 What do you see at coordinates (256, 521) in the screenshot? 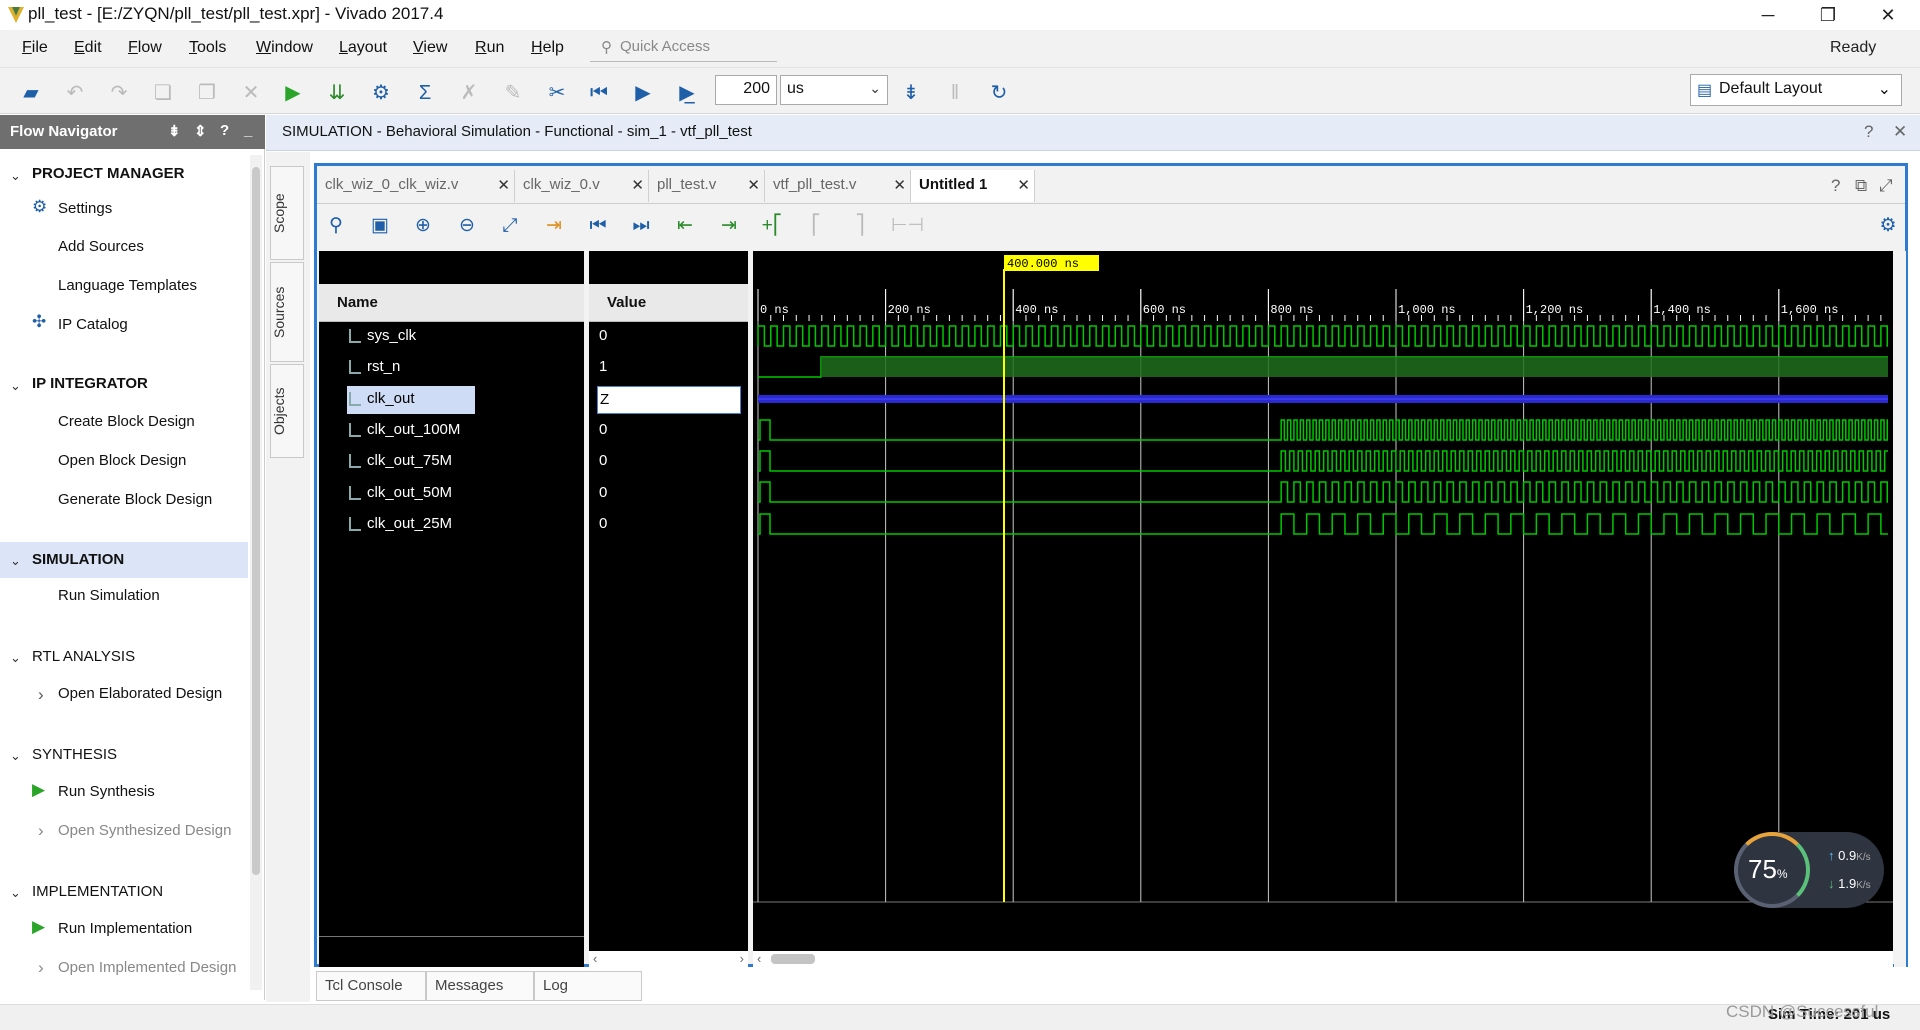
I see `flow-navigator-scroll-thumb` at bounding box center [256, 521].